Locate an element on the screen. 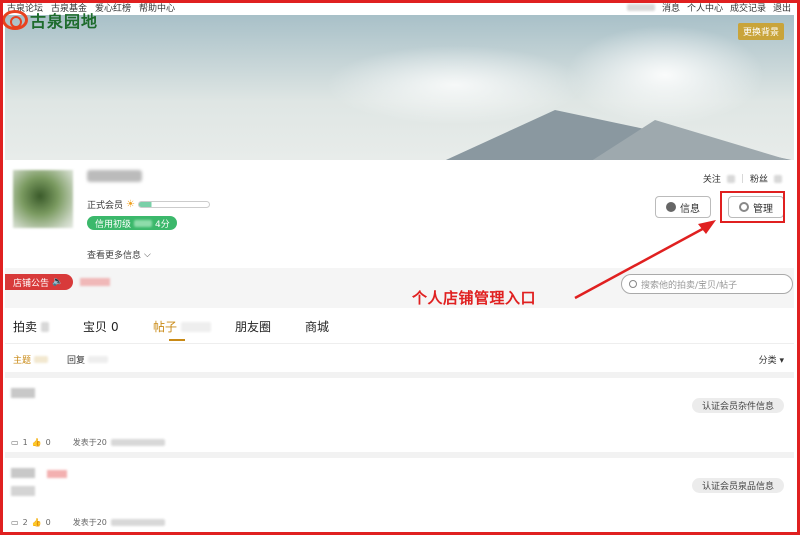 The image size is (800, 535). subtab-label: 主题 is located at coordinates (22, 361).